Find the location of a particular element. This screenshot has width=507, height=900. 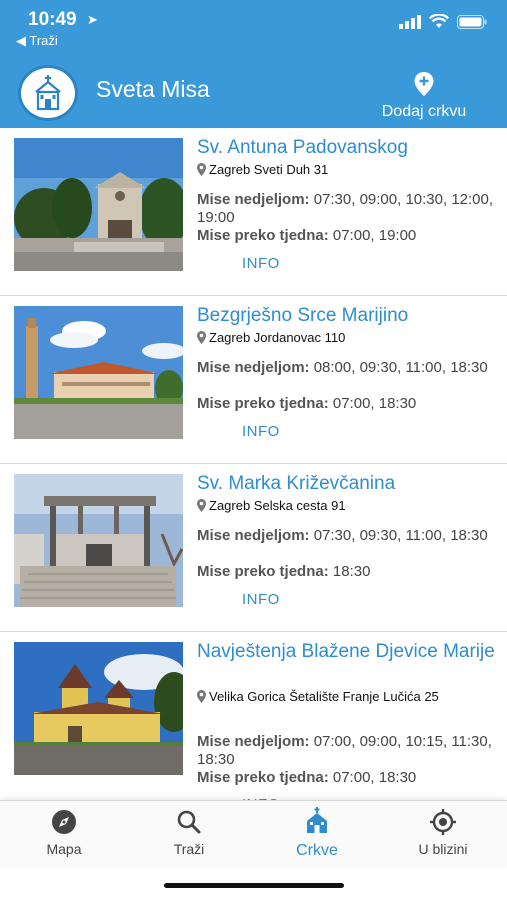

tab-mapa: Mapa is located at coordinates (64, 833).